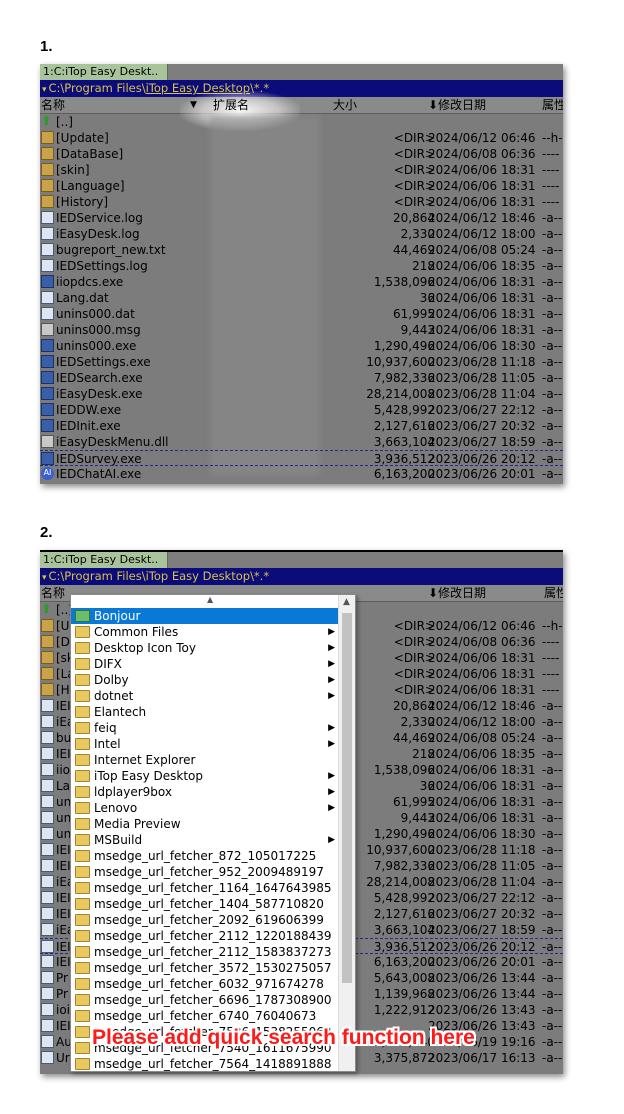 The image size is (624, 1114). What do you see at coordinates (64, 122) in the screenshot?
I see `file-name: [..]` at bounding box center [64, 122].